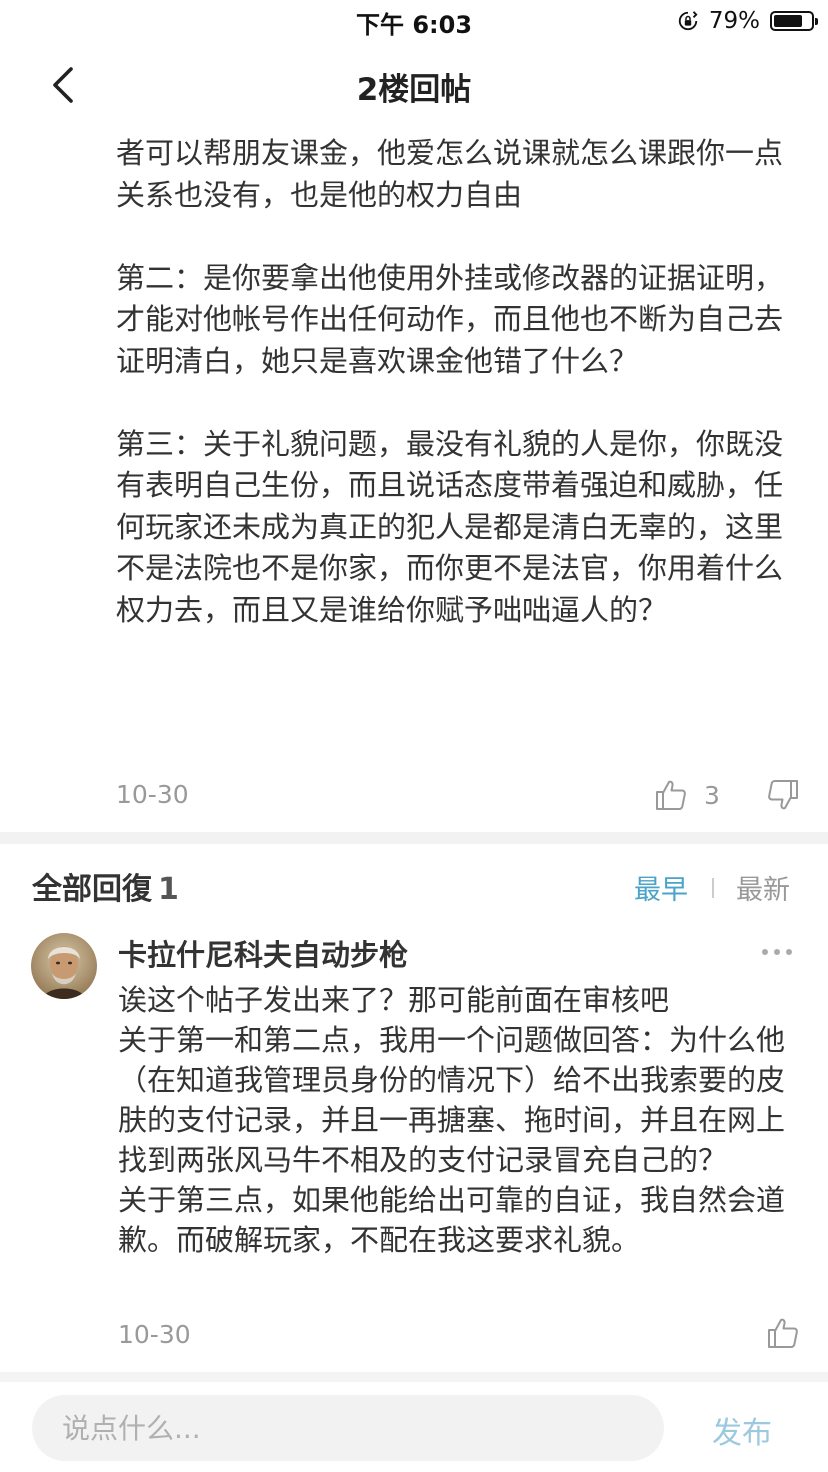  I want to click on input-bar: 发布, so click(414, 1427).